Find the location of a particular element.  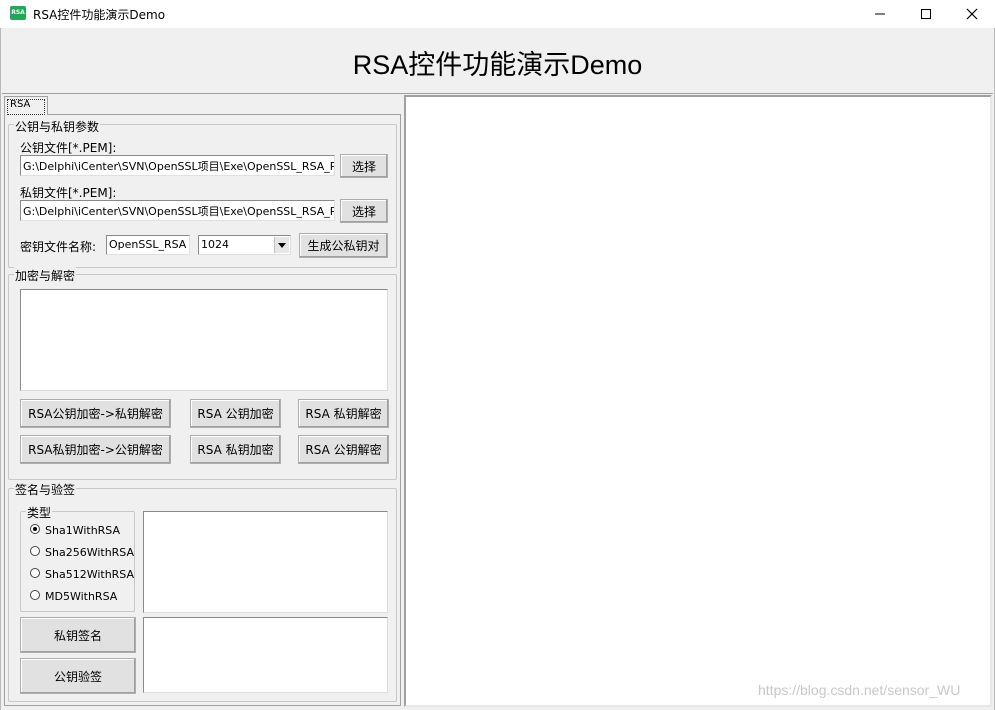

priv-encrypt-button: RSA 私钥加密 is located at coordinates (235, 449).